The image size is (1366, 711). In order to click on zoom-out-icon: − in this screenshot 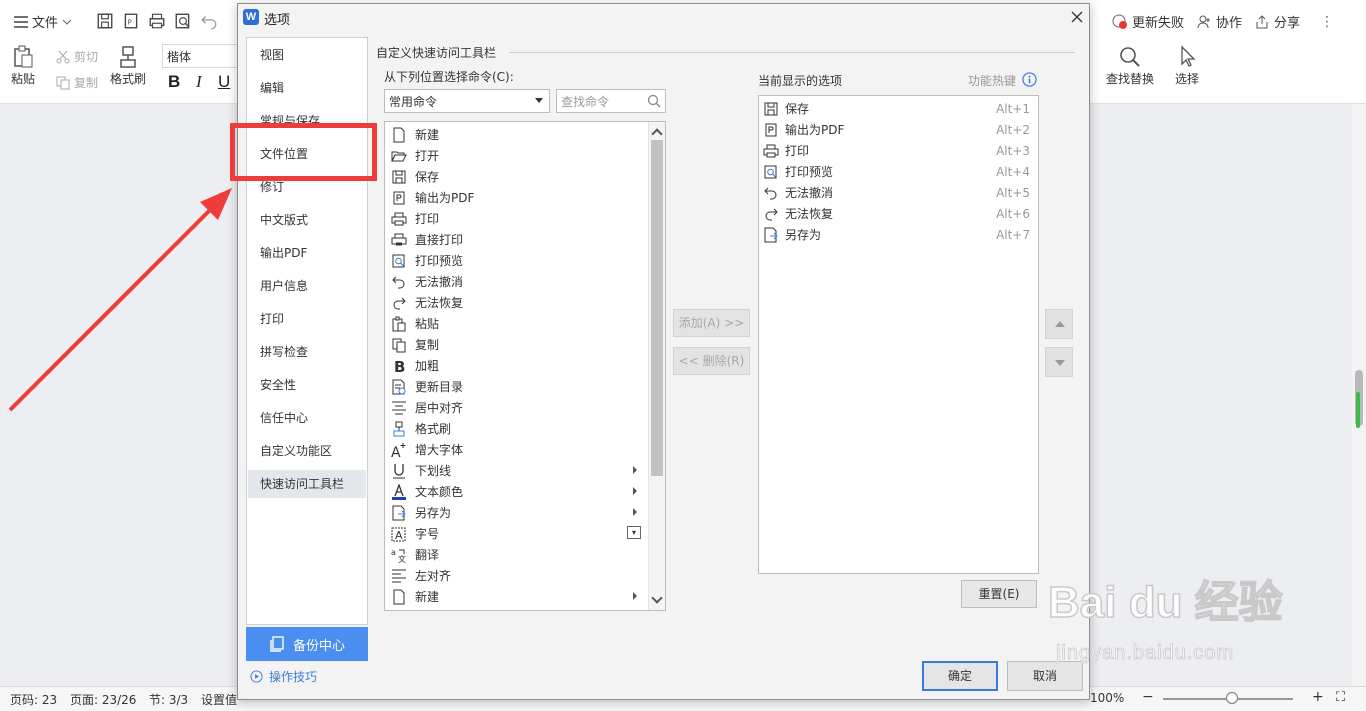, I will do `click(1148, 697)`.